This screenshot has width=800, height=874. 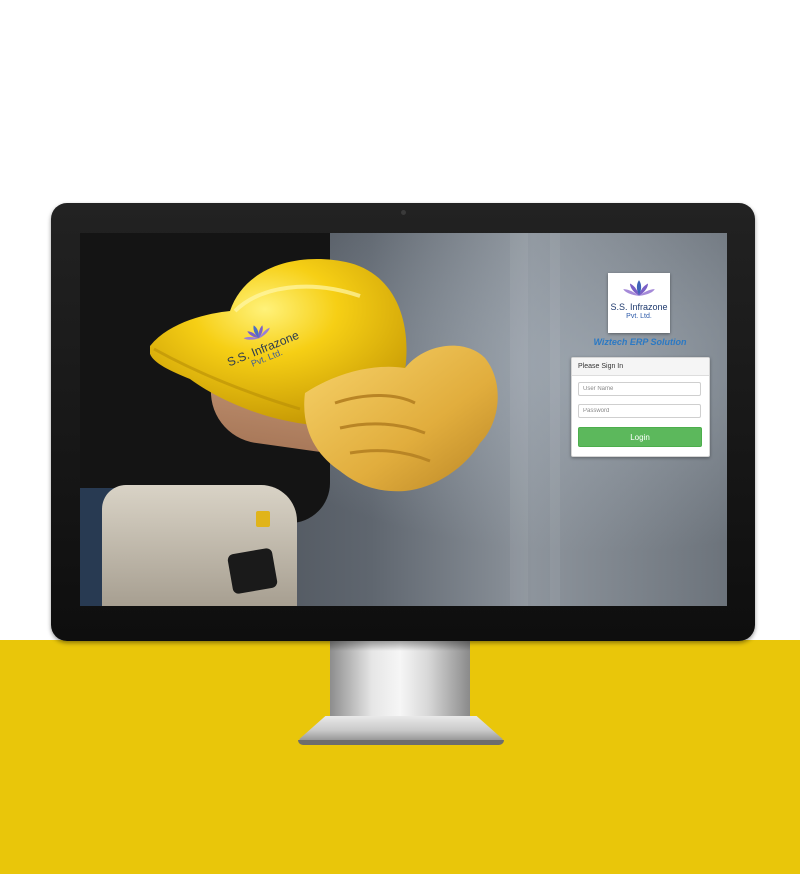 I want to click on tool-belt-tag, so click(x=263, y=519).